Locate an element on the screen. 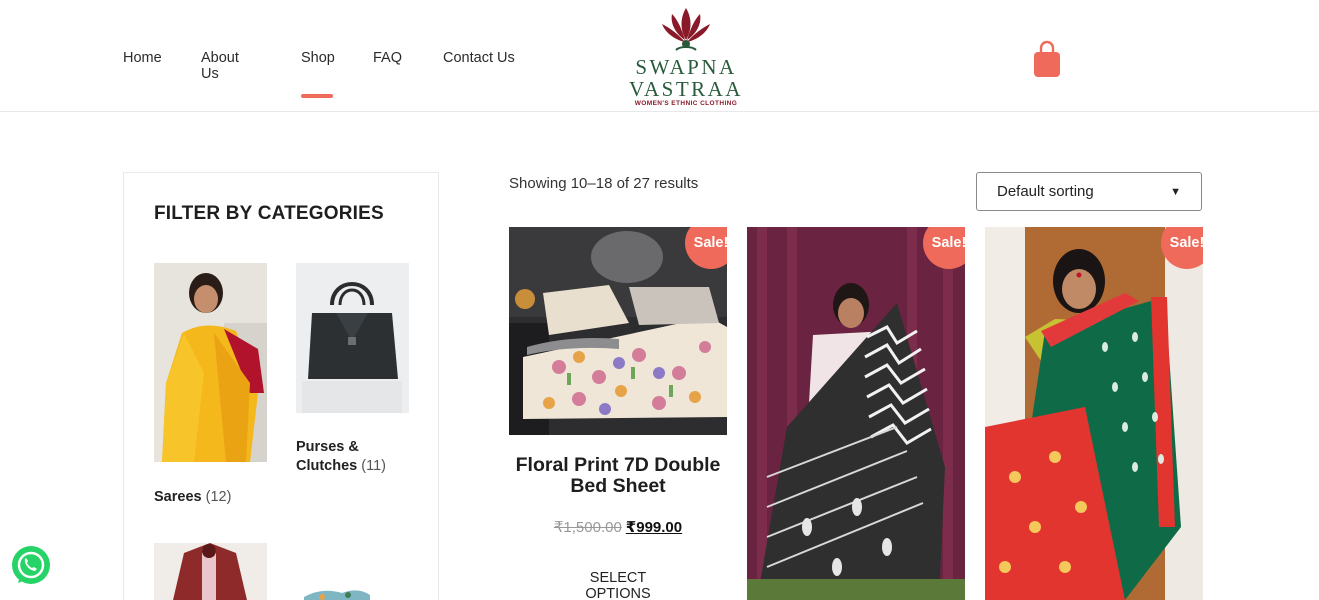  select-options-button: SELECT OPTIONS is located at coordinates (618, 585).